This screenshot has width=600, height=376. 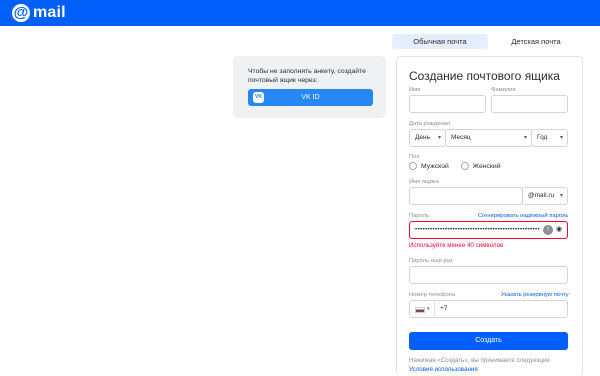 What do you see at coordinates (422, 137) in the screenshot?
I see `birth-day-value: День` at bounding box center [422, 137].